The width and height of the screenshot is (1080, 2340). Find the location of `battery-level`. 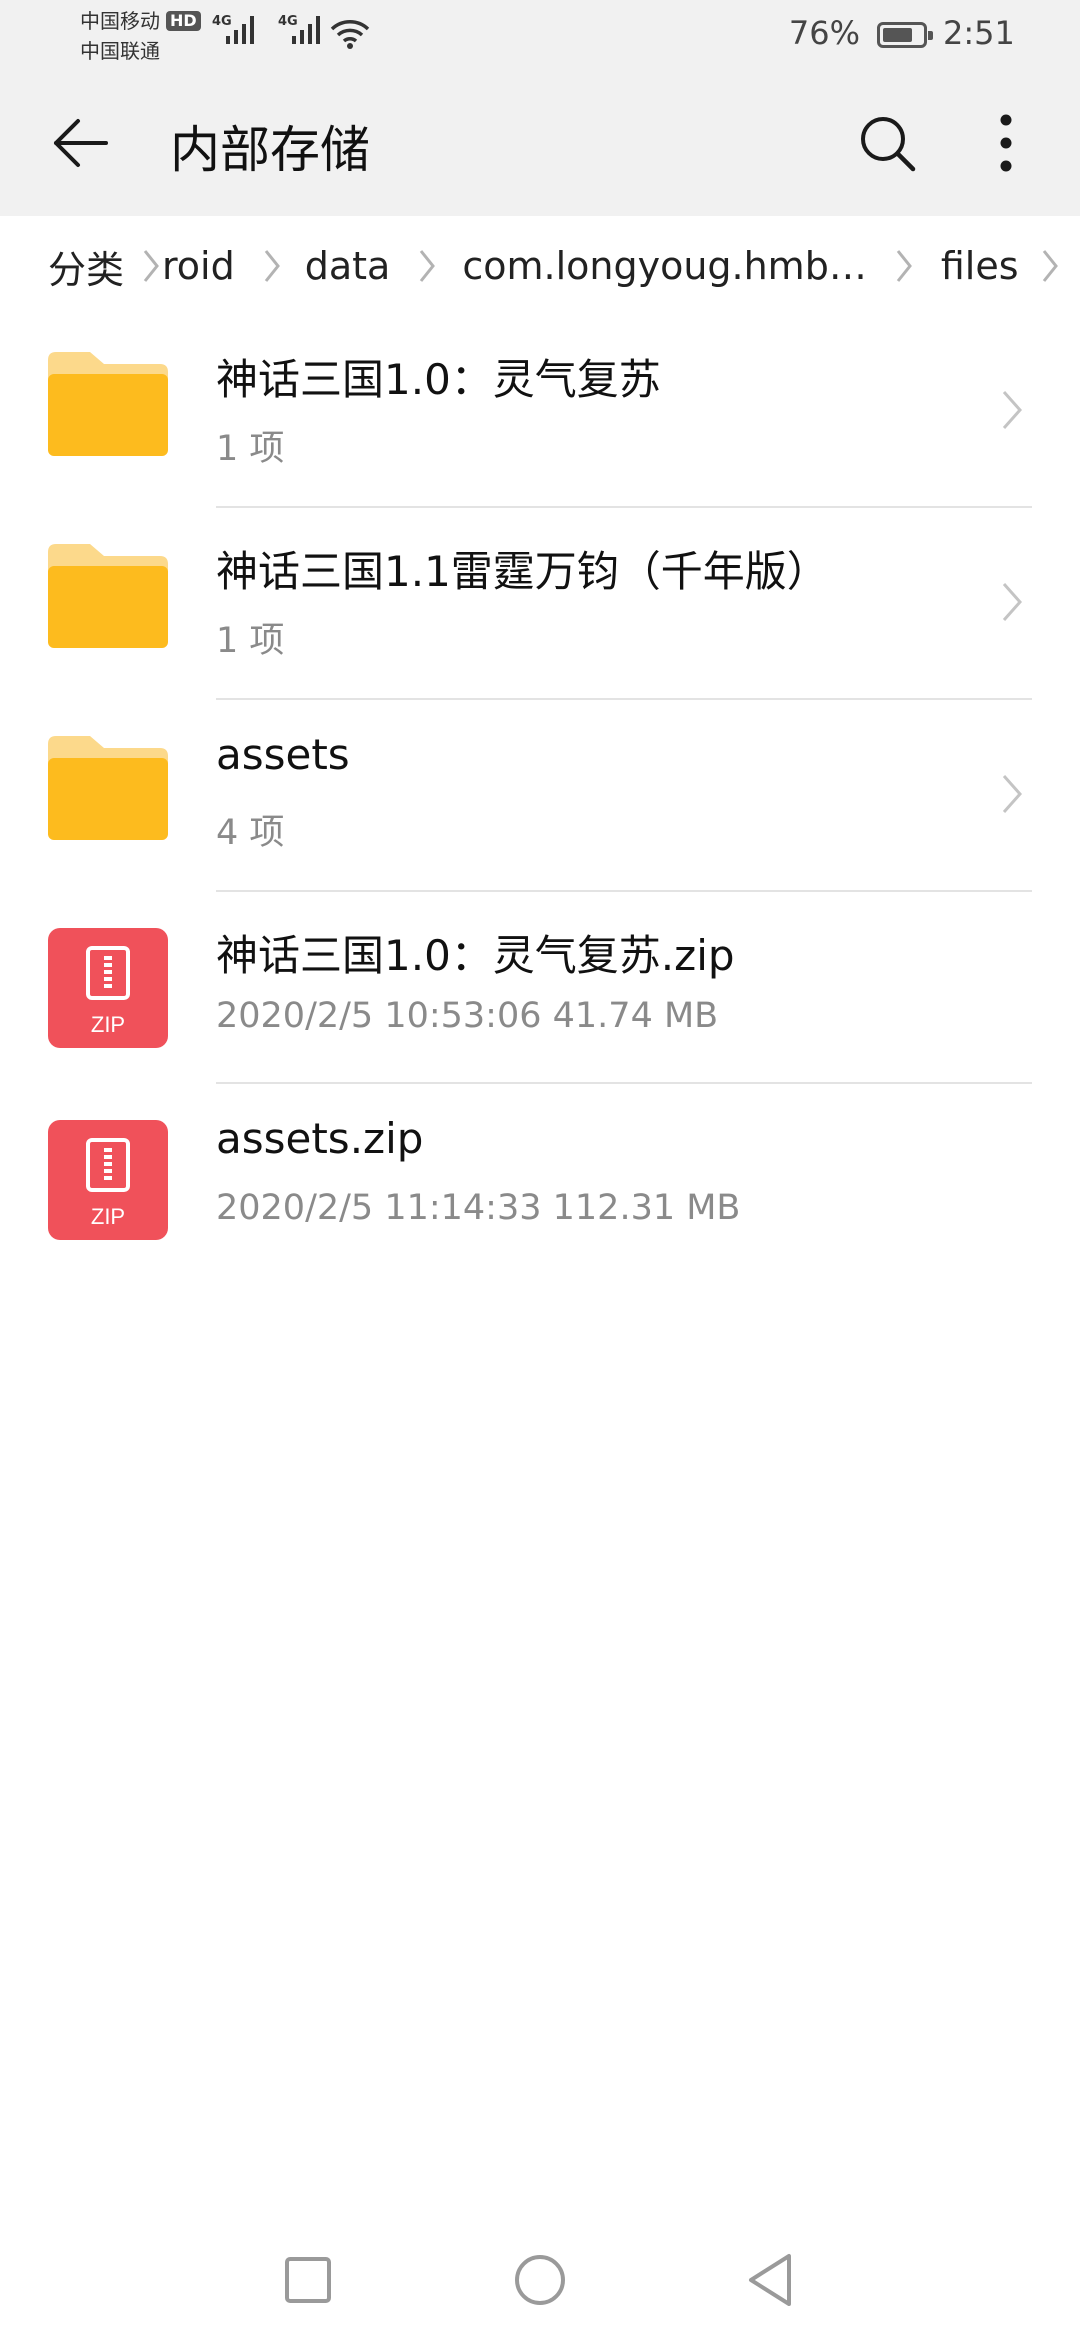

battery-level is located at coordinates (897, 35).